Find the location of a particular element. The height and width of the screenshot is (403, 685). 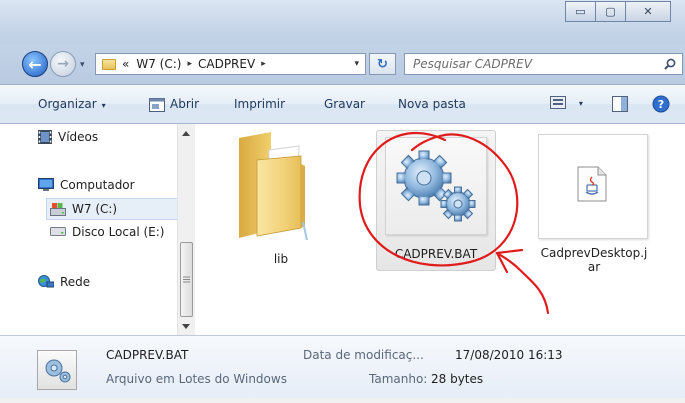

file-name: CadprevDesktop.j ar is located at coordinates (594, 260).